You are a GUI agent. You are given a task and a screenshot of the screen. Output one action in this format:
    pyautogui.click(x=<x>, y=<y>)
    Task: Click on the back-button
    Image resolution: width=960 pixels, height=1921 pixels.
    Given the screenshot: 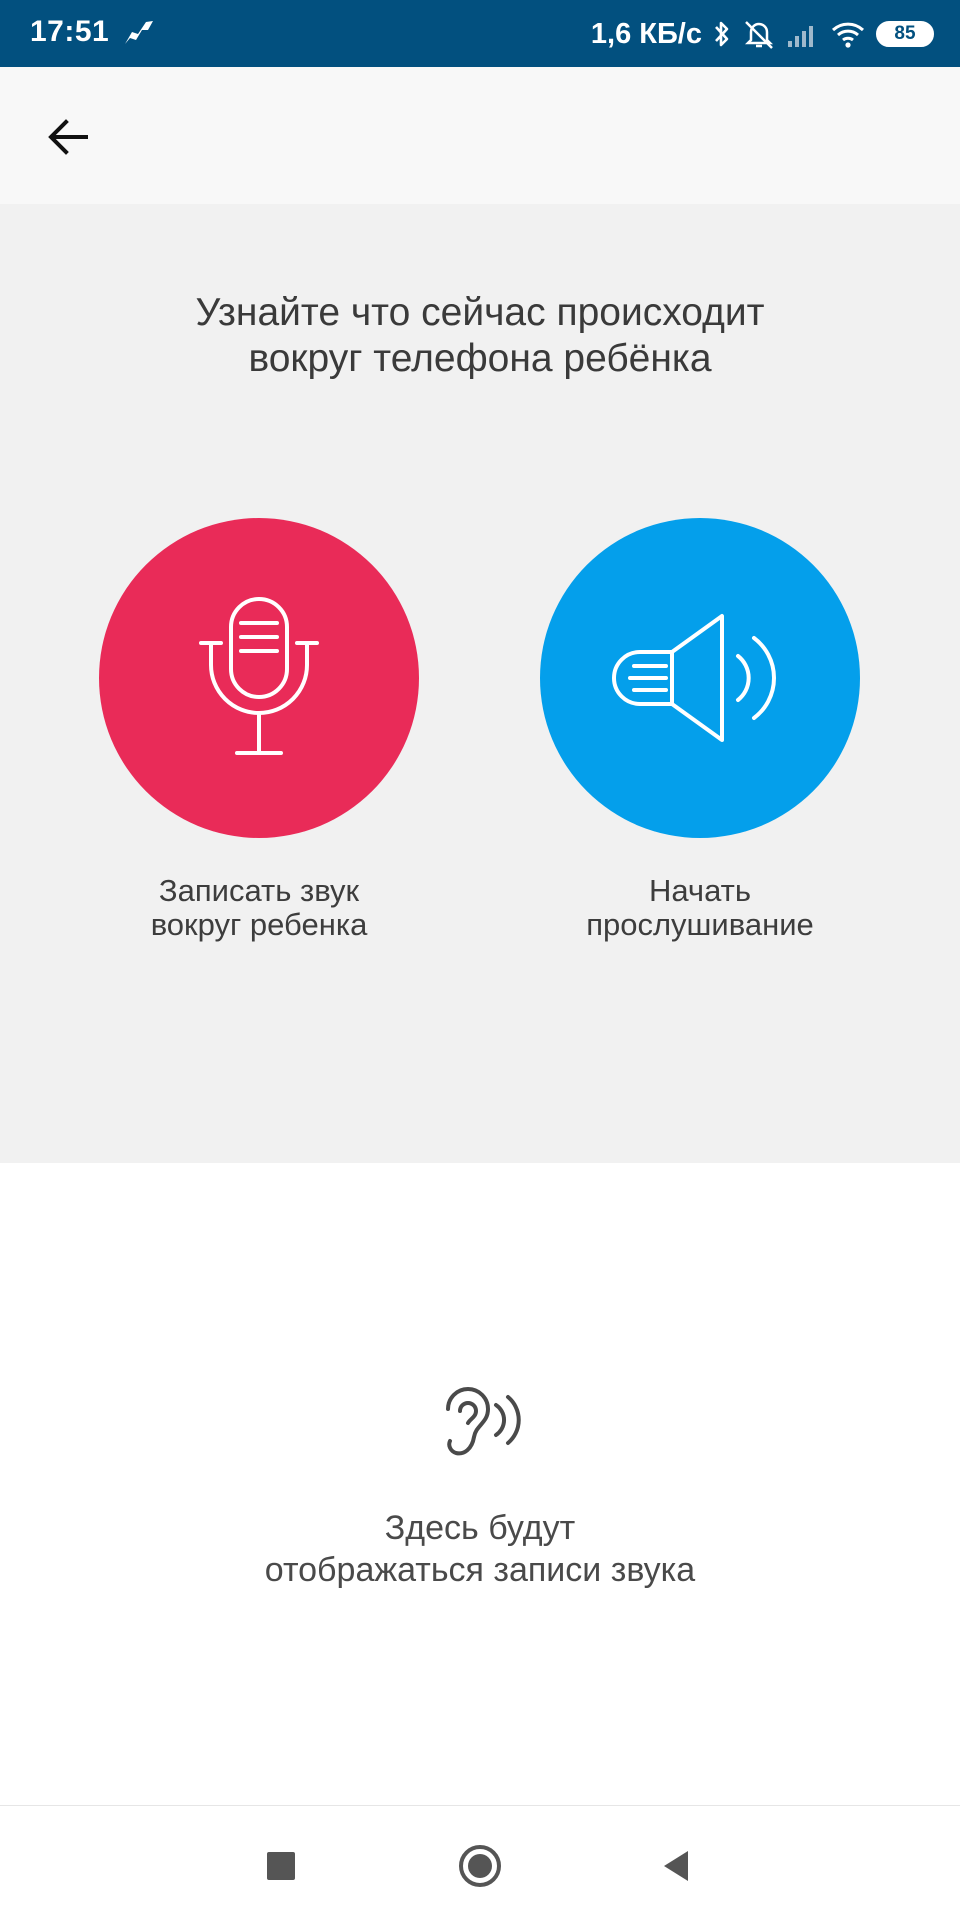 What is the action you would take?
    pyautogui.click(x=68, y=137)
    